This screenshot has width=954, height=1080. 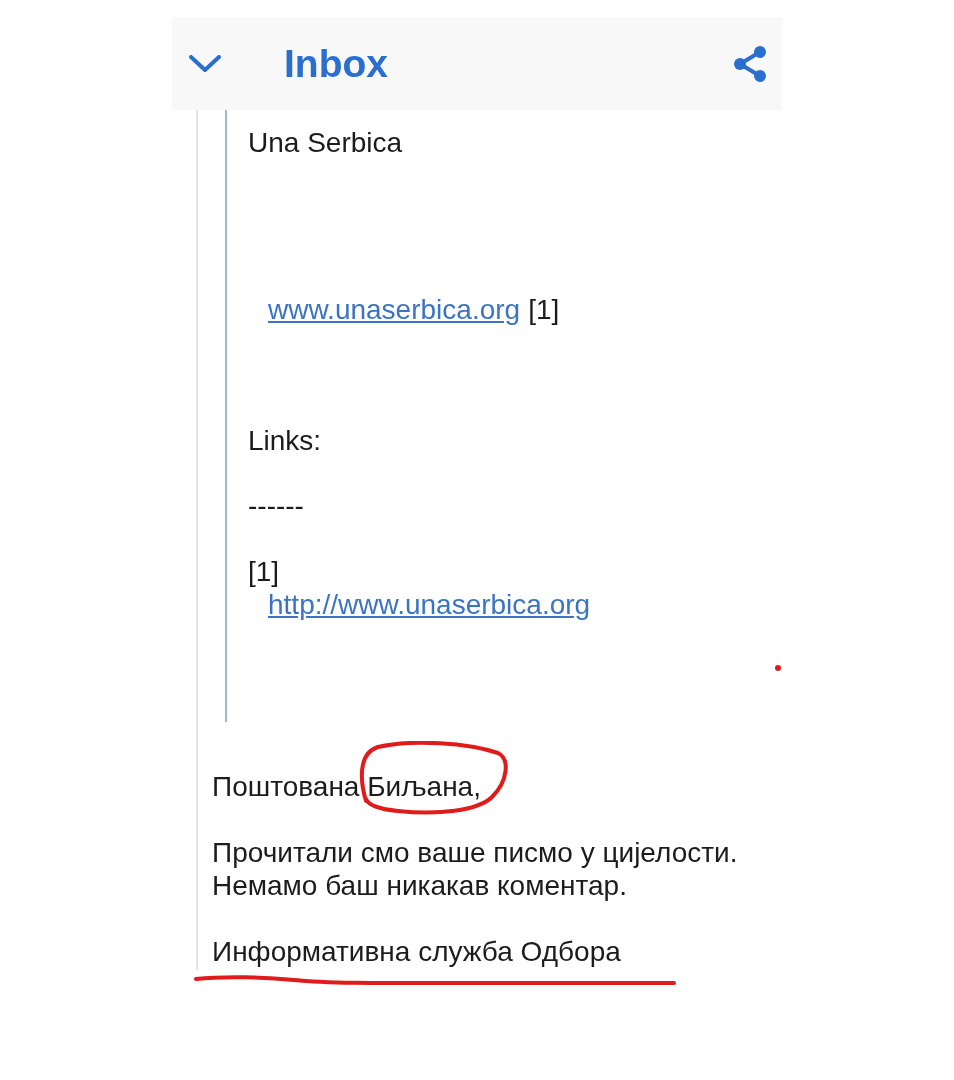 I want to click on link: www.unaserbica.org, so click(x=394, y=309).